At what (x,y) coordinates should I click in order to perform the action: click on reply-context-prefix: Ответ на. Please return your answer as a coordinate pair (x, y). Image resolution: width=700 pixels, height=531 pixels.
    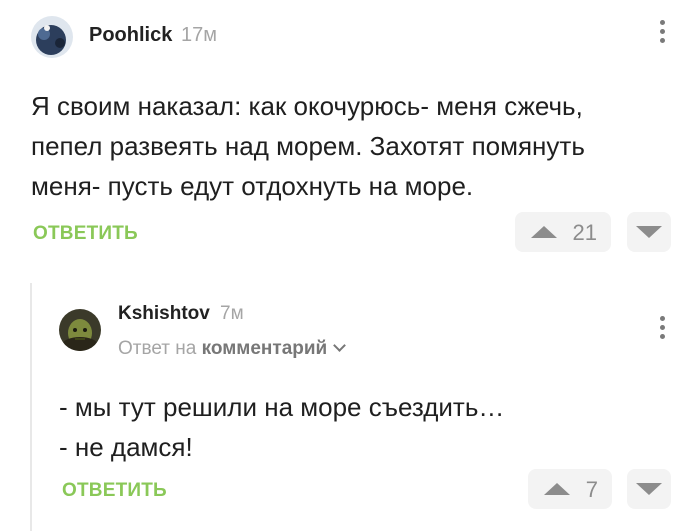
    Looking at the image, I should click on (157, 348).